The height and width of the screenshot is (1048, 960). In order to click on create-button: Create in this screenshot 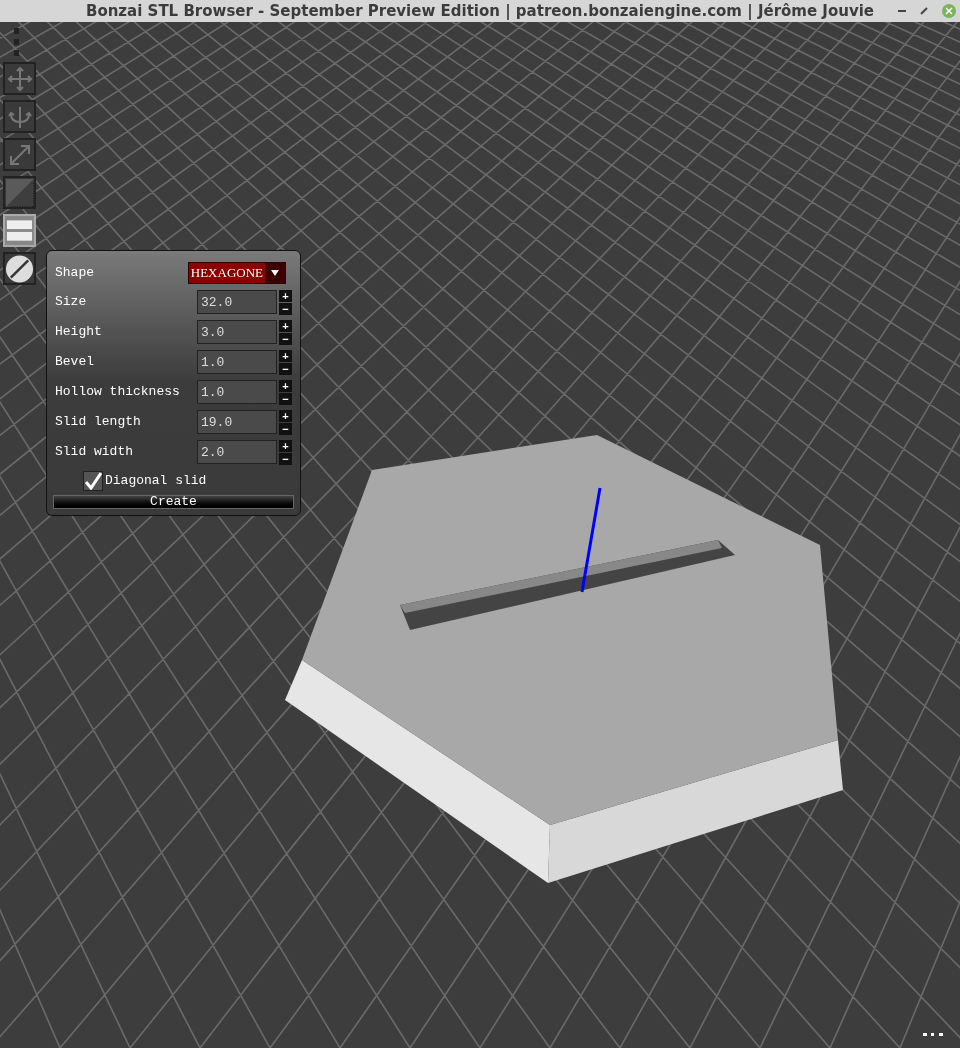, I will do `click(173, 502)`.